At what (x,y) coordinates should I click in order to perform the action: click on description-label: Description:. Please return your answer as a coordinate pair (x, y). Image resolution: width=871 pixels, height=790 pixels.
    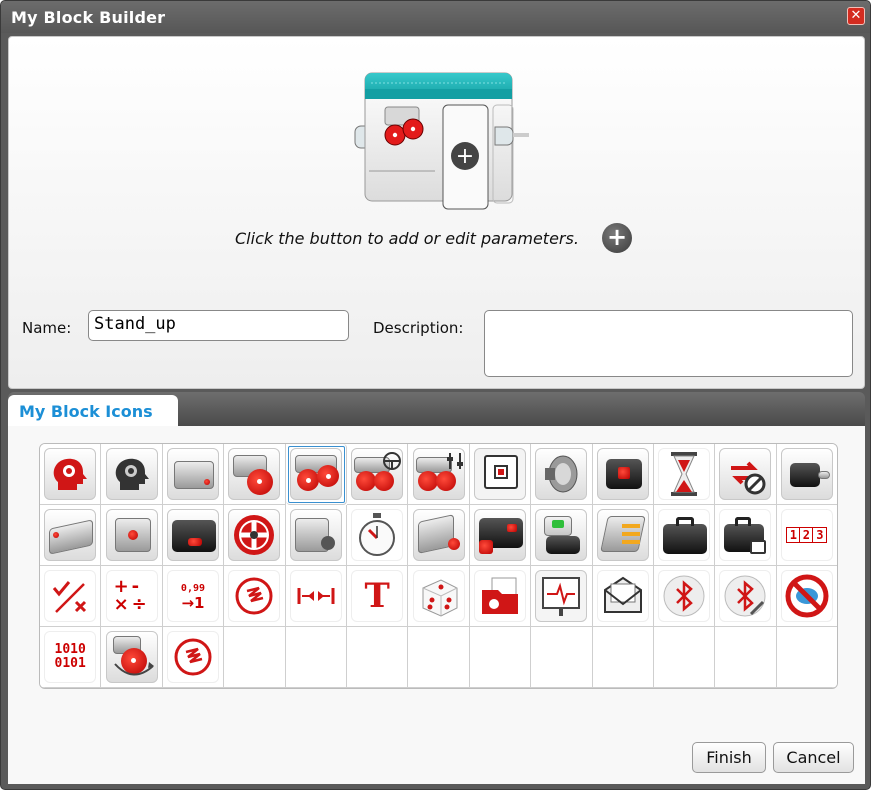
    Looking at the image, I should click on (418, 328).